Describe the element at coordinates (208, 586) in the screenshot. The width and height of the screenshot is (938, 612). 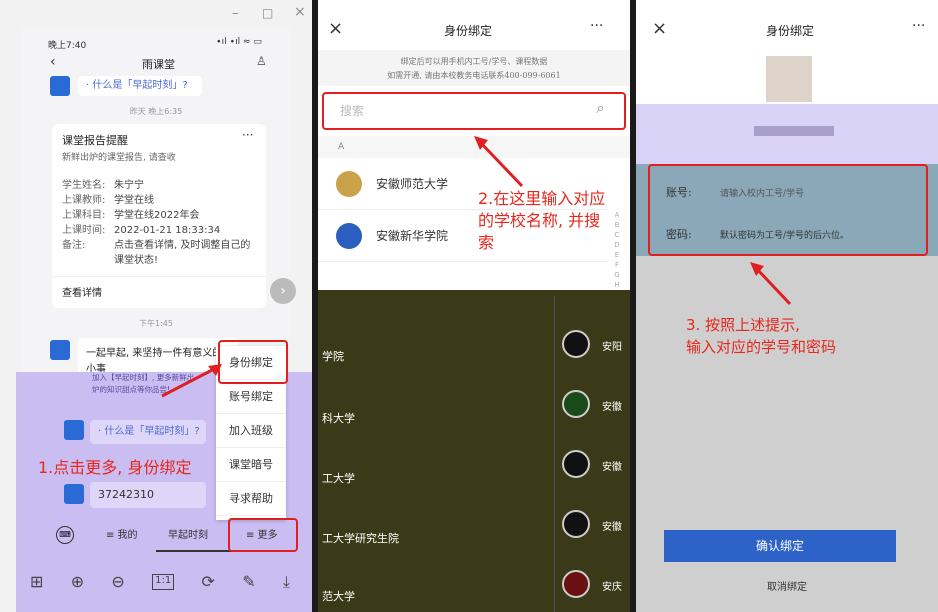
I see `rotate-icon: ⟳` at that location.